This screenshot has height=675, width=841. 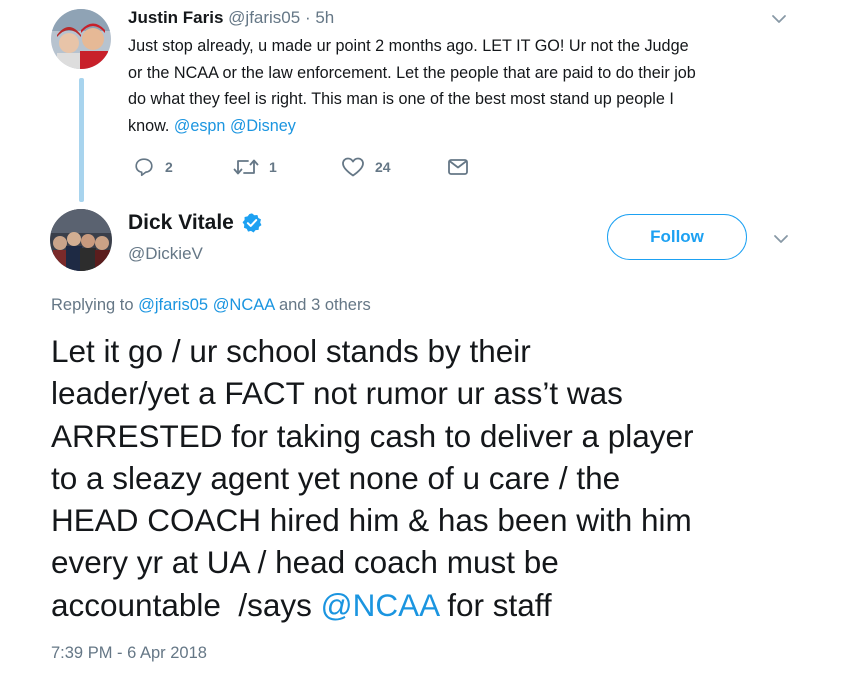 I want to click on author-name-text: Dick Vitale, so click(x=181, y=223).